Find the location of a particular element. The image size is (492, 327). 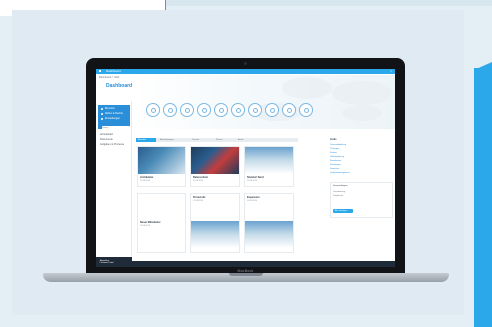

quick-link: Reisekosten is located at coordinates (335, 161).